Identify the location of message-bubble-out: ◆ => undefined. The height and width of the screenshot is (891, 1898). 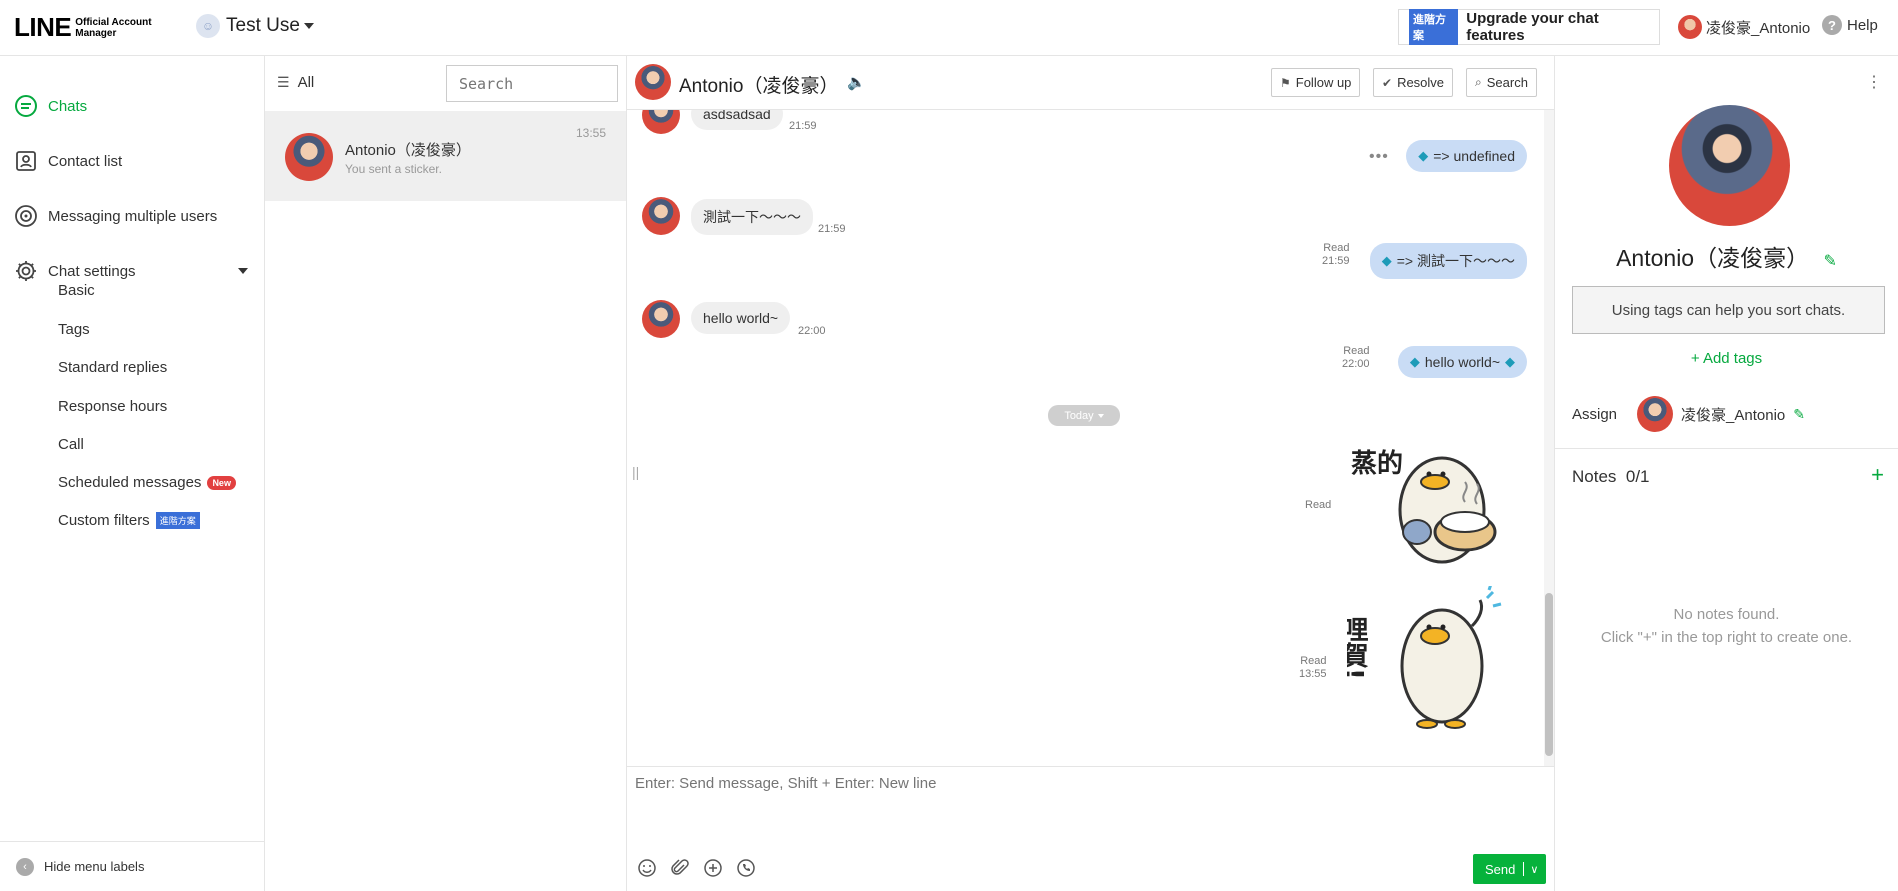
(1466, 156).